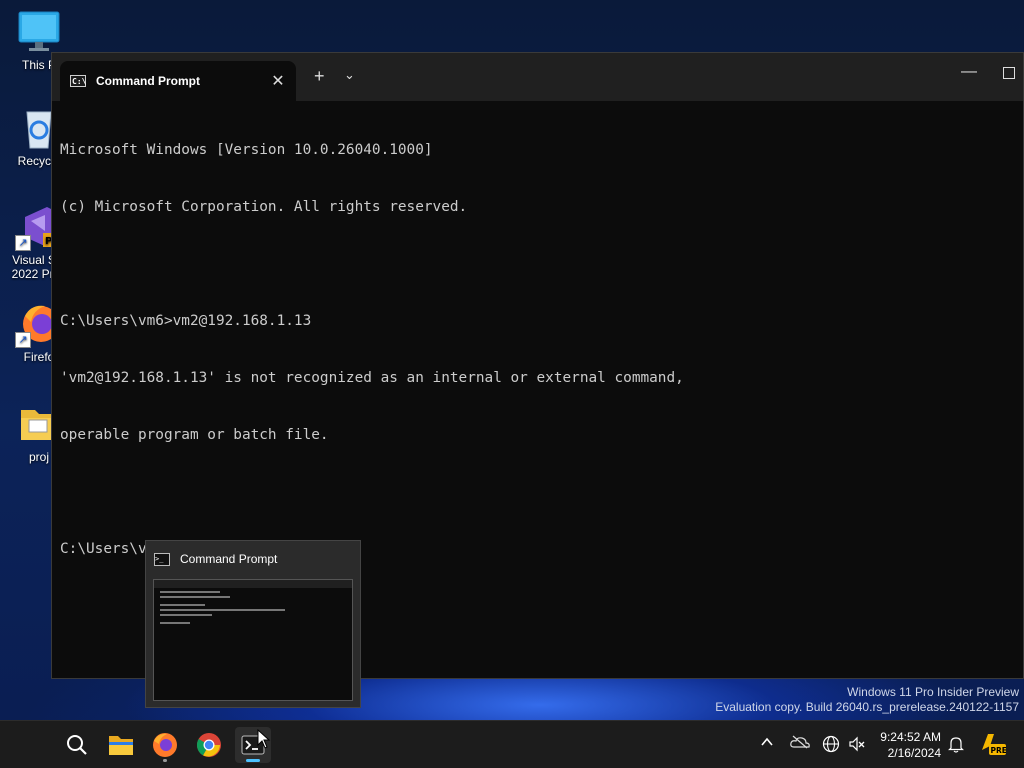 The height and width of the screenshot is (768, 1024). I want to click on watermark-line1: Windows 11 Pro Insider Preview, so click(933, 692).